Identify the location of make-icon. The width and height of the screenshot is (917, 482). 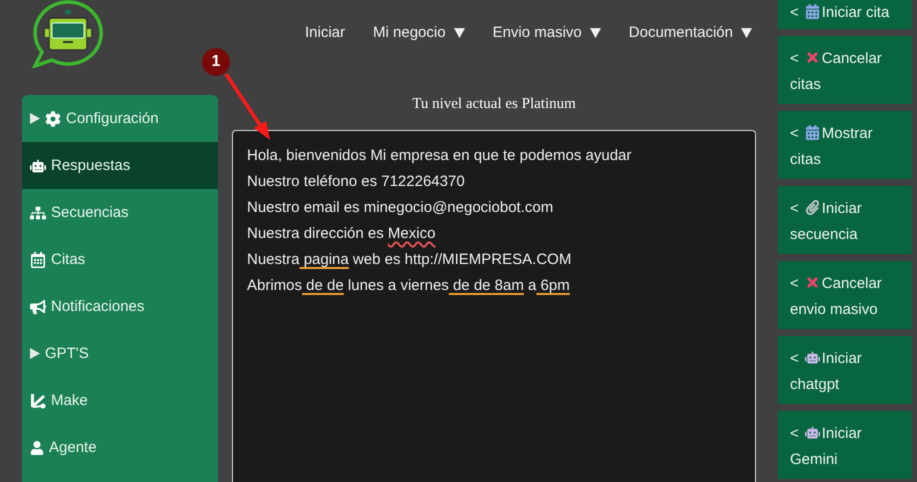
(38, 400).